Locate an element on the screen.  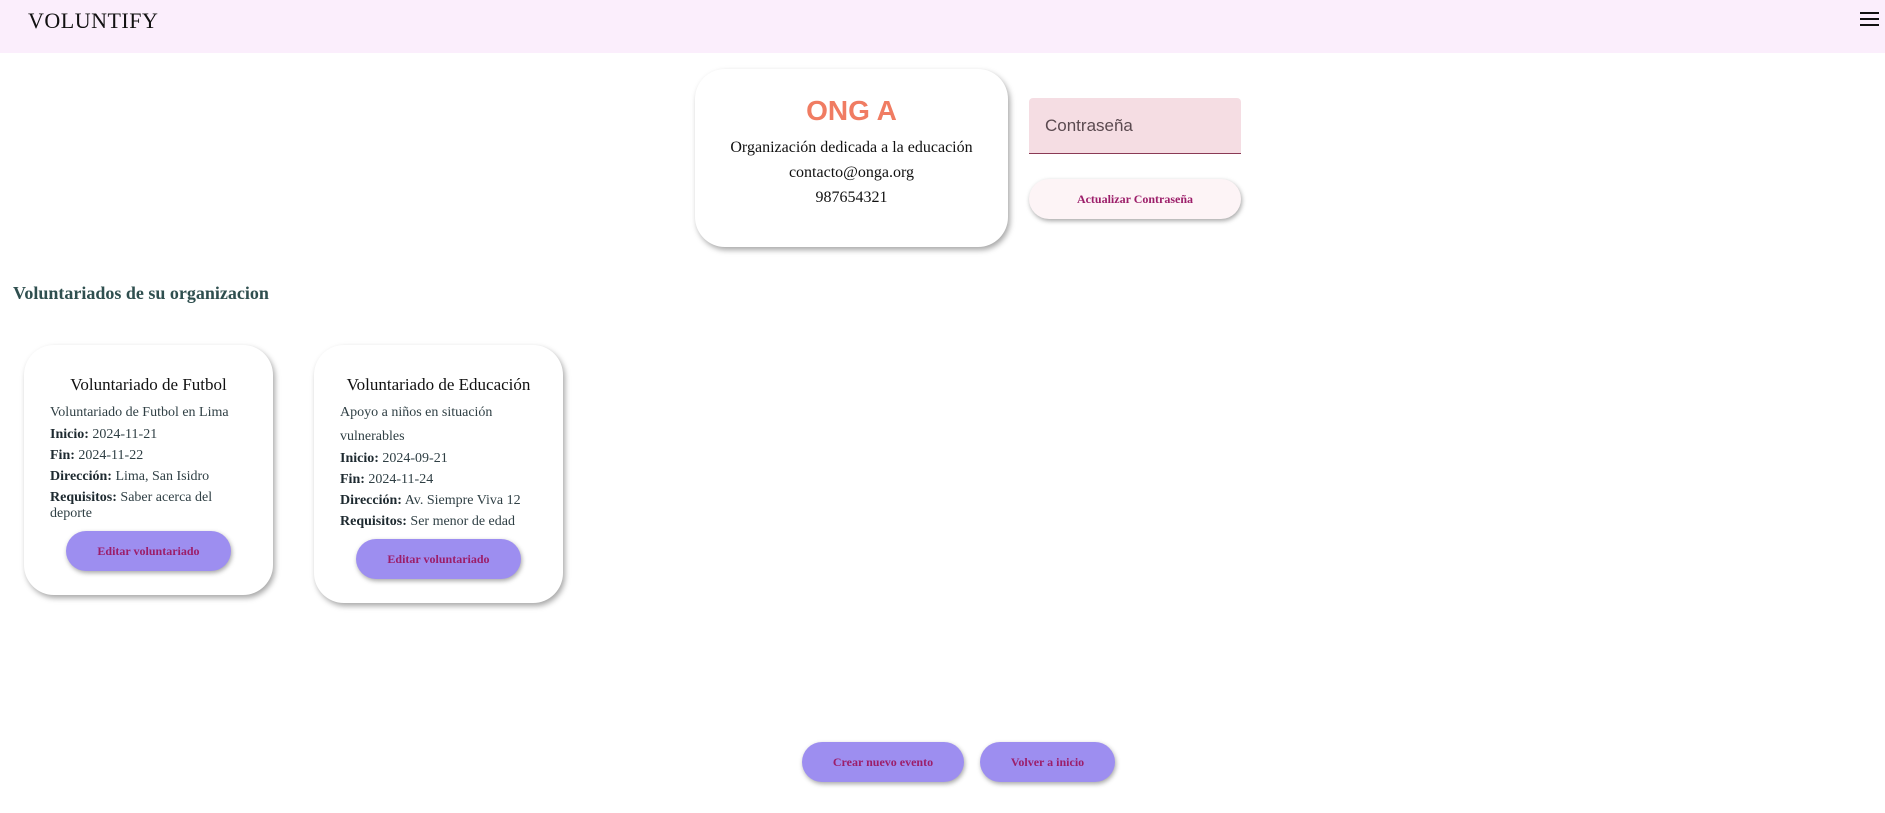
address-value: Lima, San Isidro is located at coordinates (162, 476).